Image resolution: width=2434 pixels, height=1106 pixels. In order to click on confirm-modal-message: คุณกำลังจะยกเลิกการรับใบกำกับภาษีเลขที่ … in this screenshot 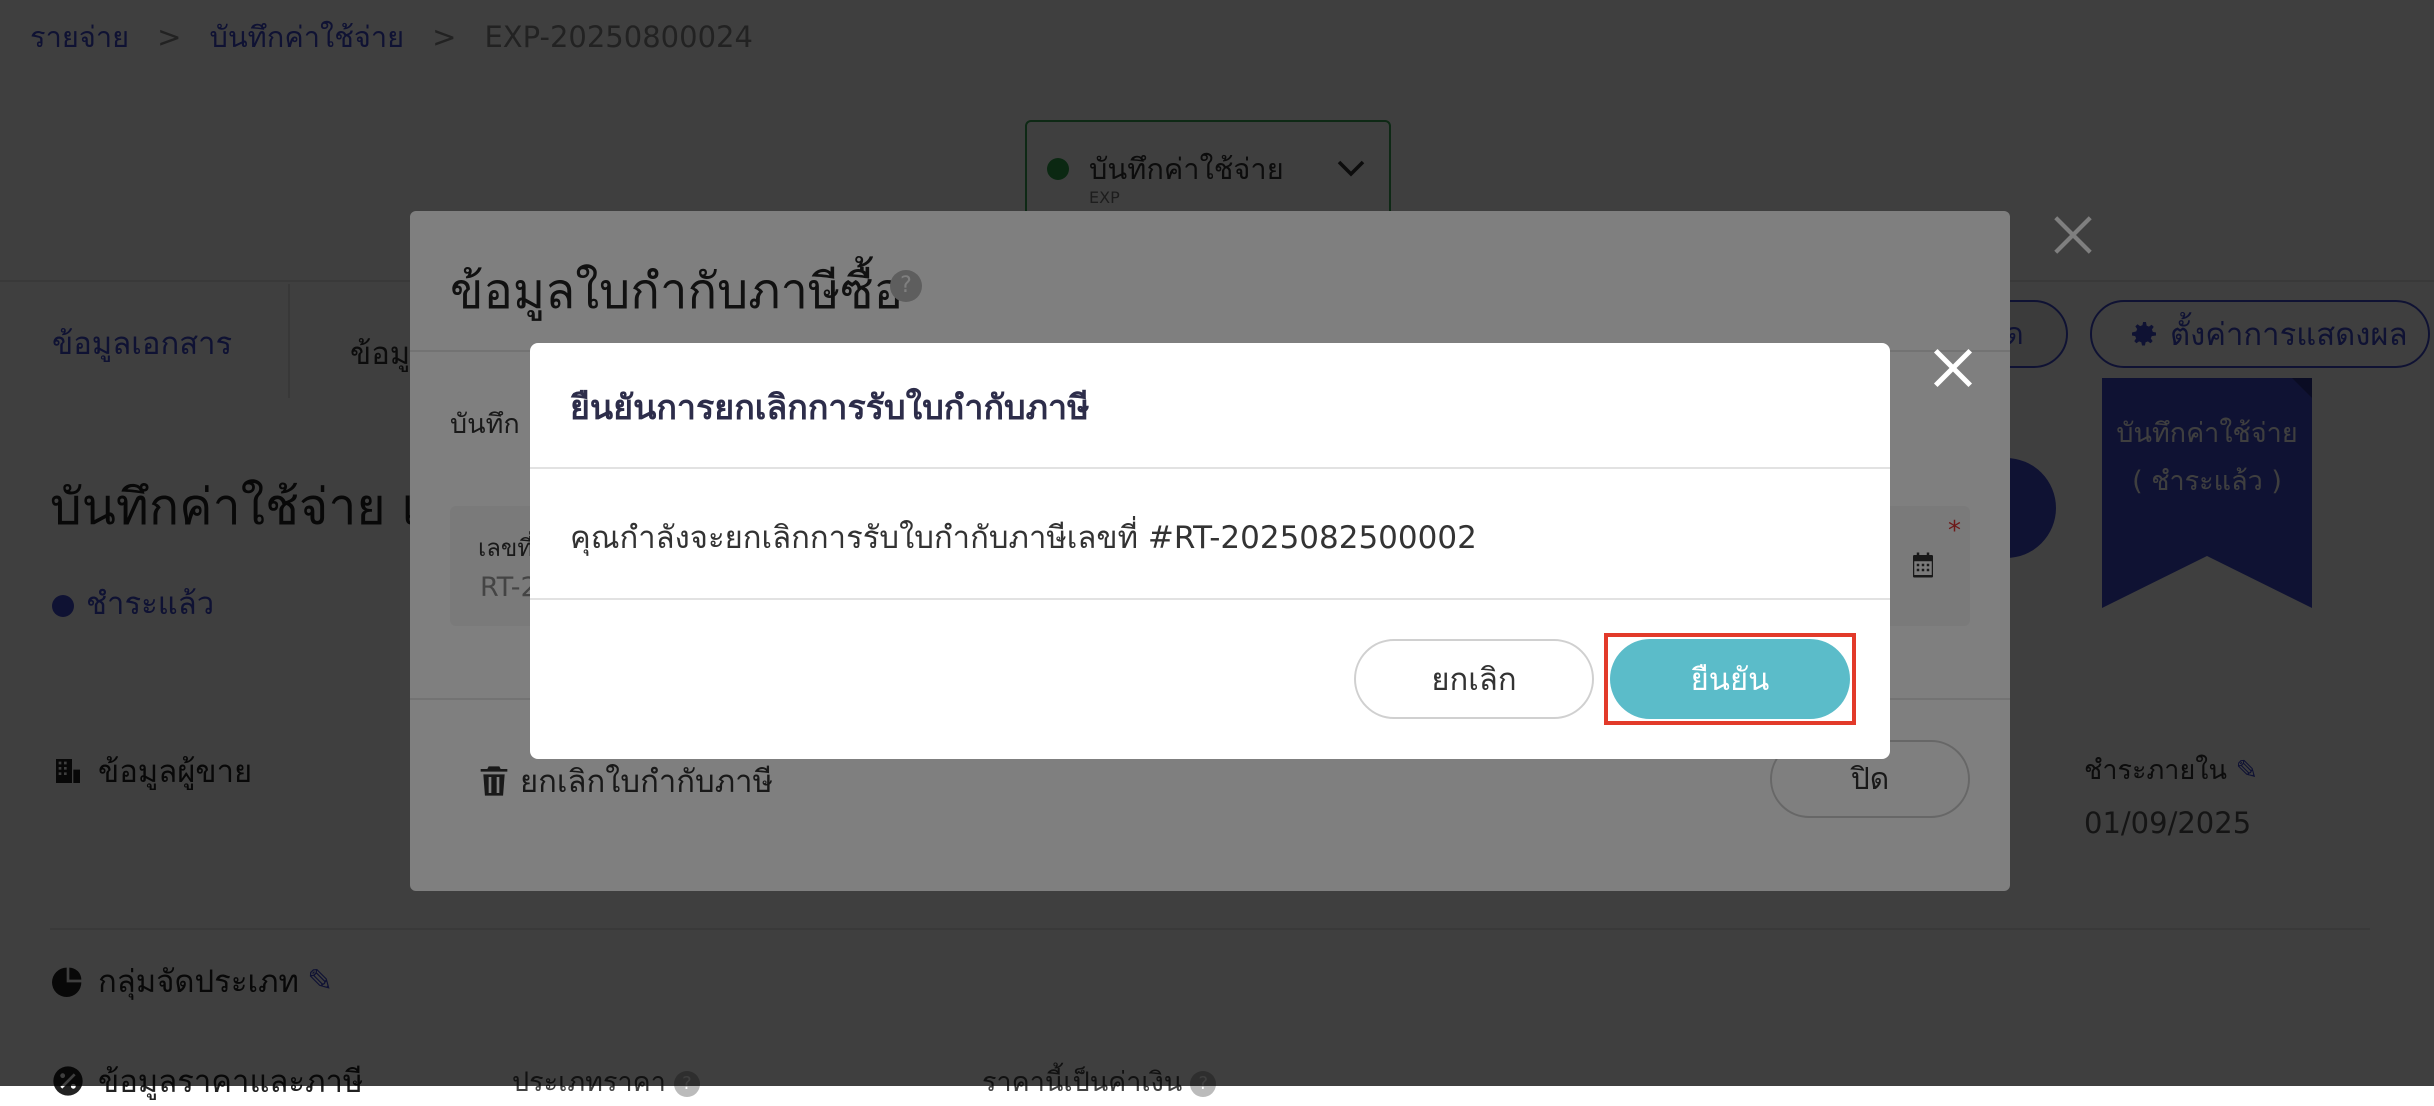, I will do `click(1023, 538)`.